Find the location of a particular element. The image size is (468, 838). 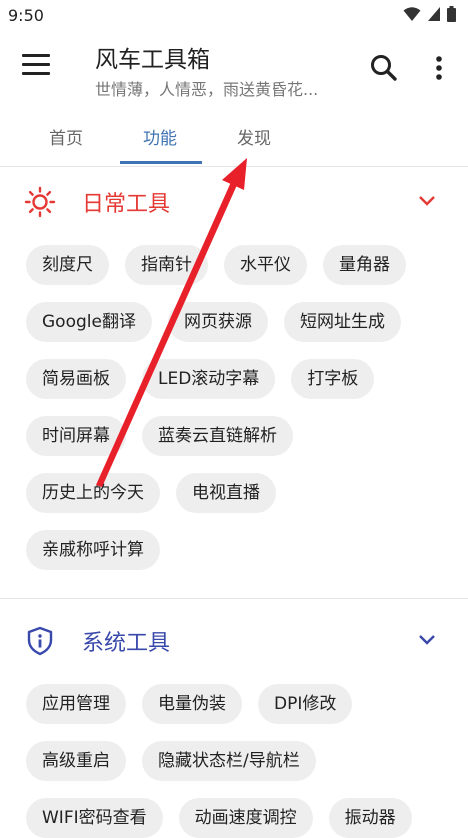

tool-chip-advanced-reboot: 高级重启 is located at coordinates (76, 761).